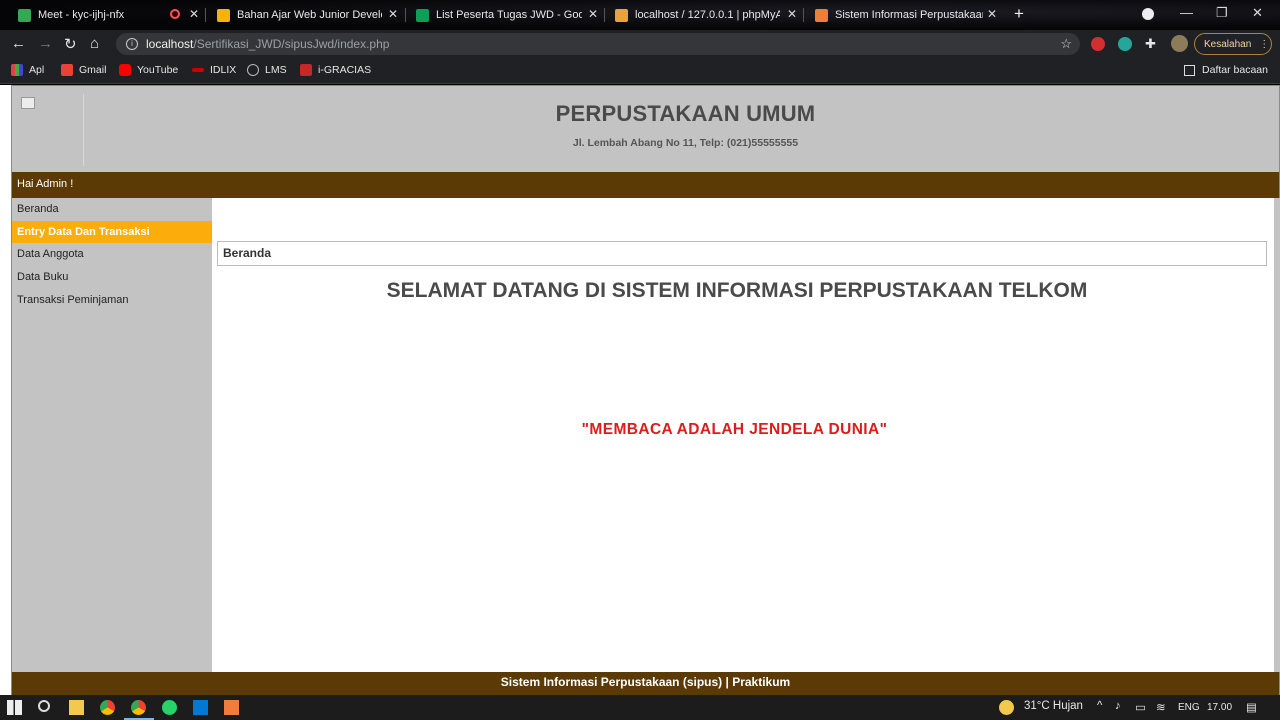  I want to click on xampp-favicon-icon, so click(821, 15).